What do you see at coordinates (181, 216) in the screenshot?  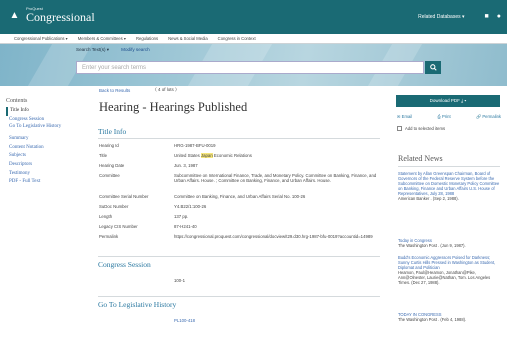 I see `field-value: 137 pp.` at bounding box center [181, 216].